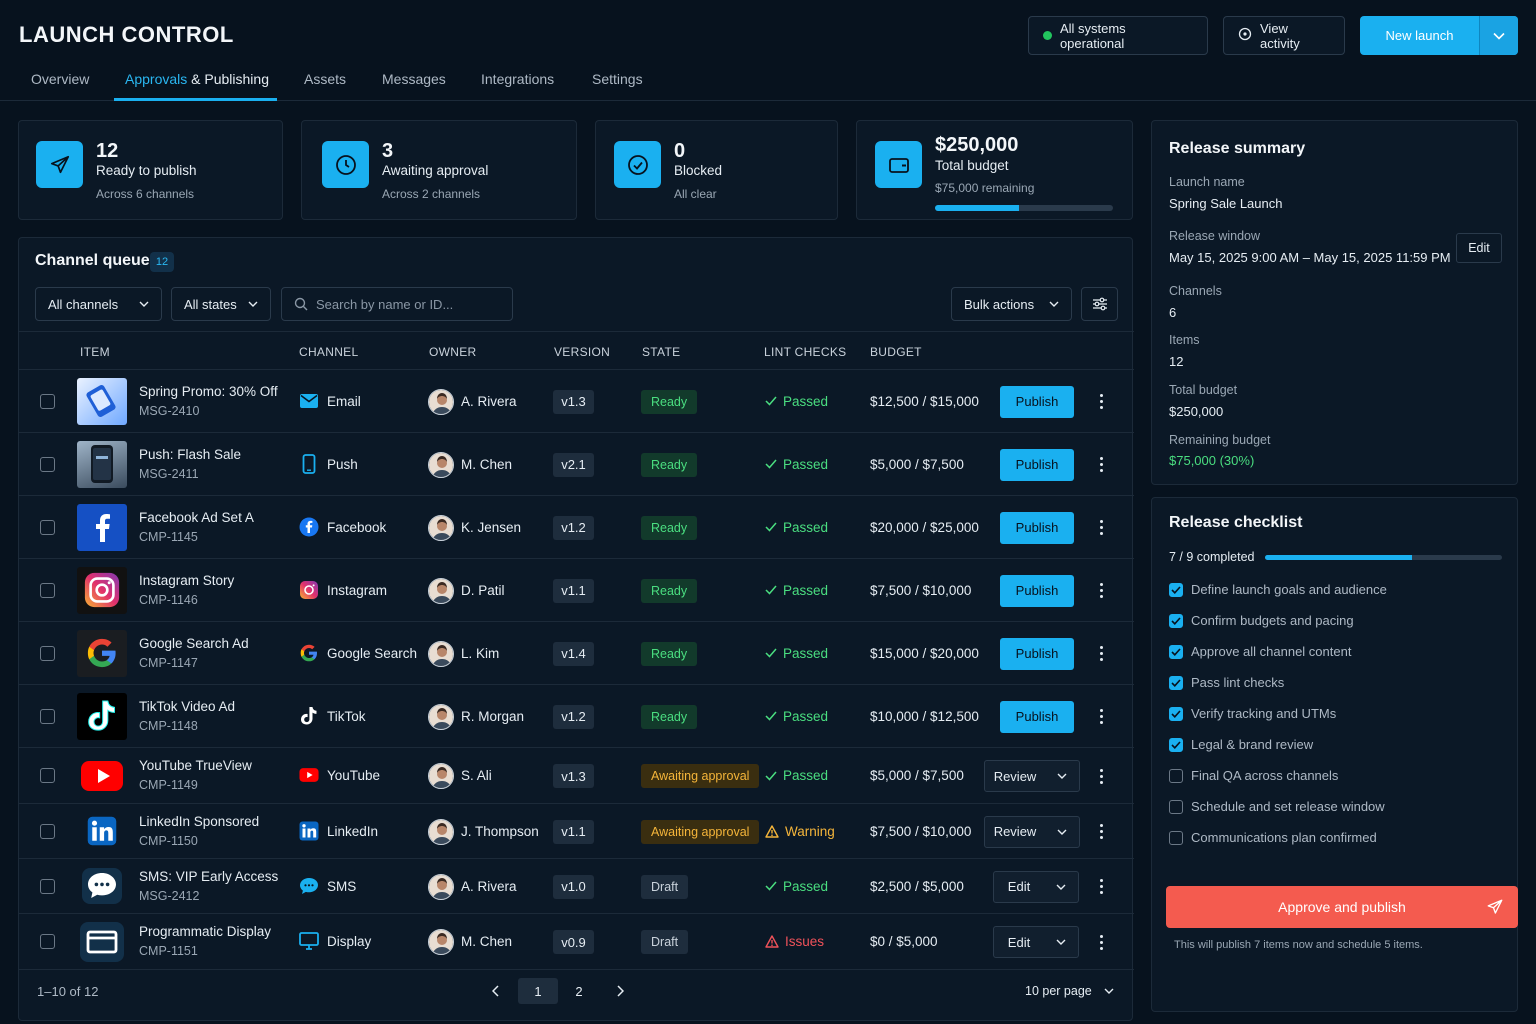  What do you see at coordinates (1498, 35) in the screenshot?
I see `new-launch-dropdown` at bounding box center [1498, 35].